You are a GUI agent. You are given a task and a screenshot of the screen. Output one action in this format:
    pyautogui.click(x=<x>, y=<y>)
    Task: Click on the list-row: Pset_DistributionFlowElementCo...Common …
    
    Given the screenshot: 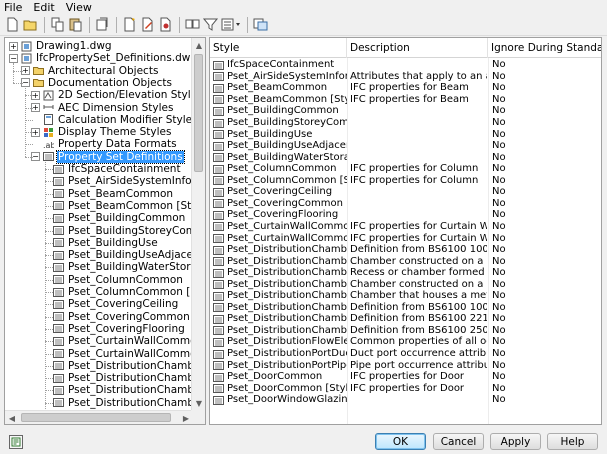 What is the action you would take?
    pyautogui.click(x=405, y=342)
    